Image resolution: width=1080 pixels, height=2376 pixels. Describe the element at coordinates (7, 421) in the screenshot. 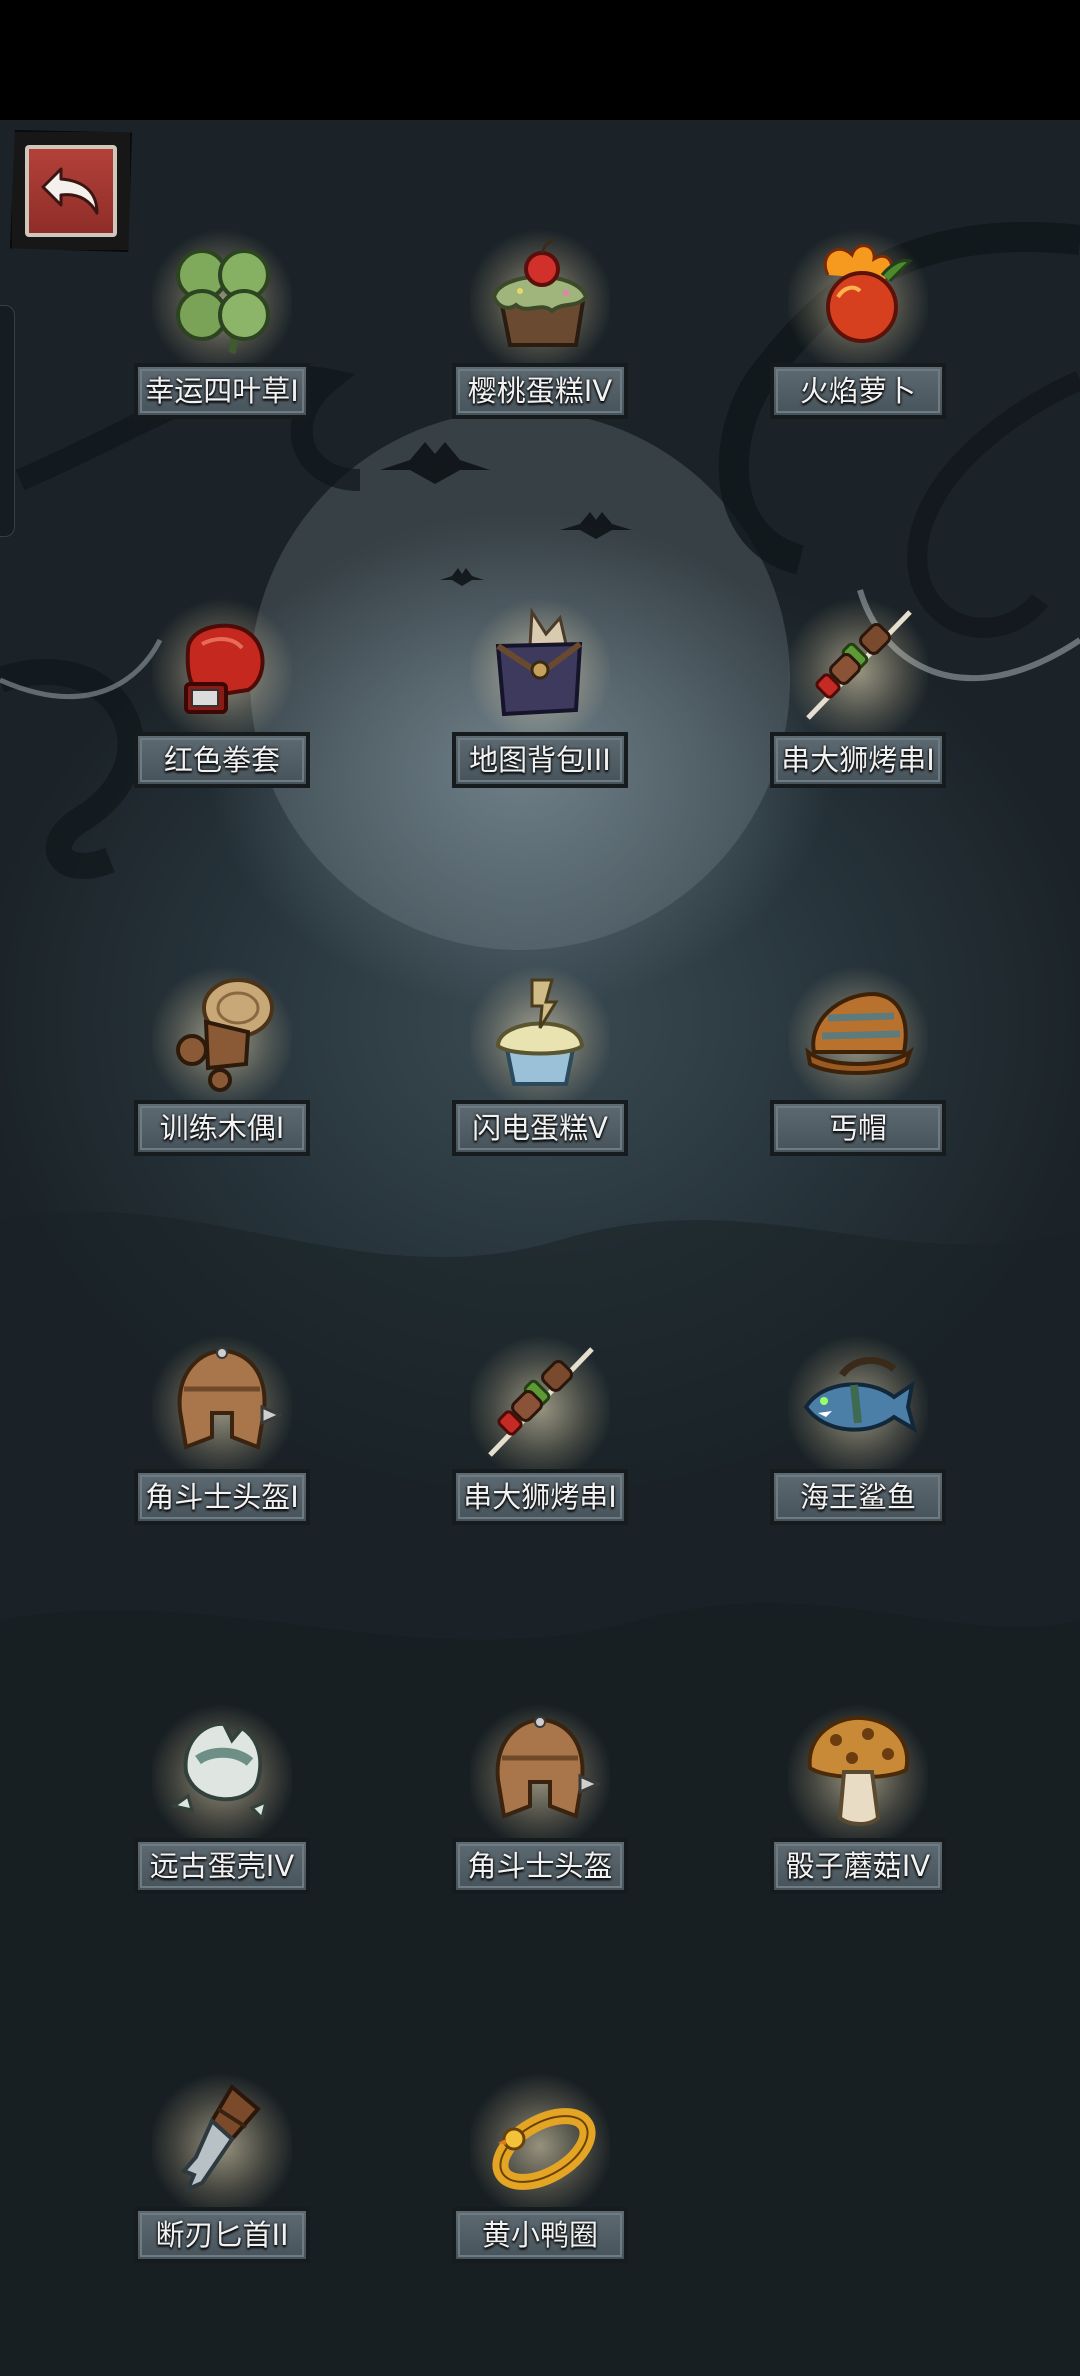

I see `side-drawer-handle` at that location.